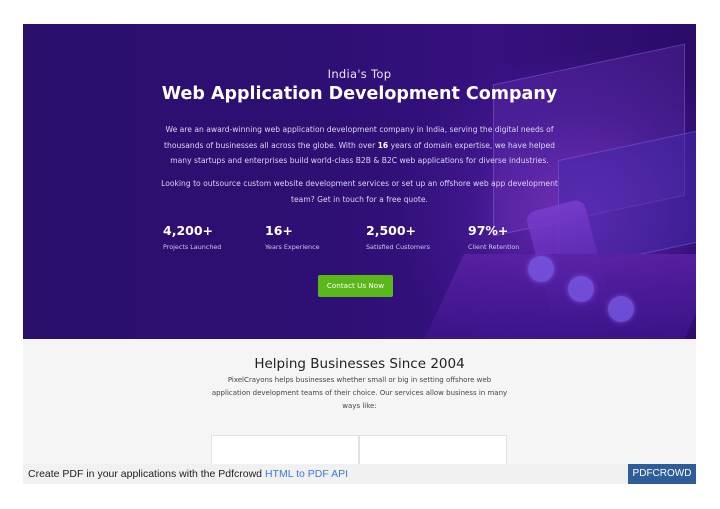  Describe the element at coordinates (359, 74) in the screenshot. I see `hero-pretitle: India's Top` at that location.